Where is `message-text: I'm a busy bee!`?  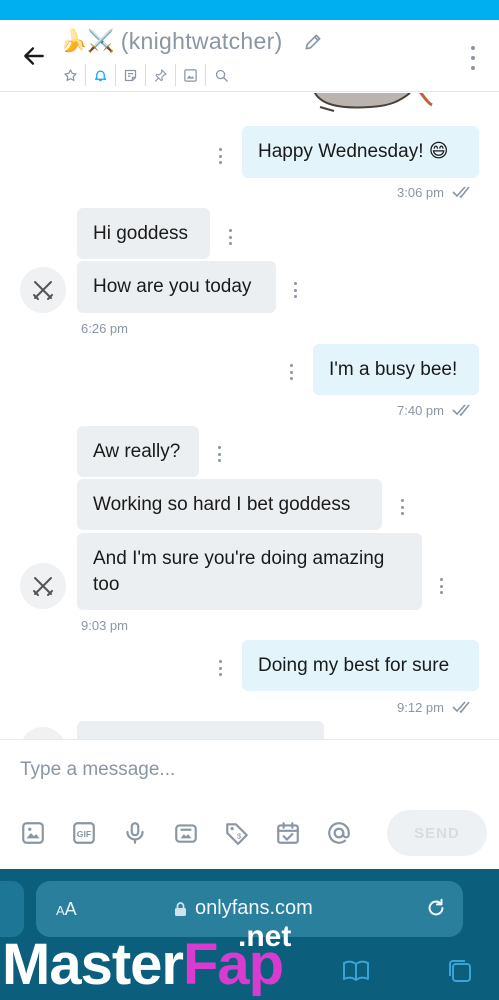
message-text: I'm a busy bee! is located at coordinates (393, 369).